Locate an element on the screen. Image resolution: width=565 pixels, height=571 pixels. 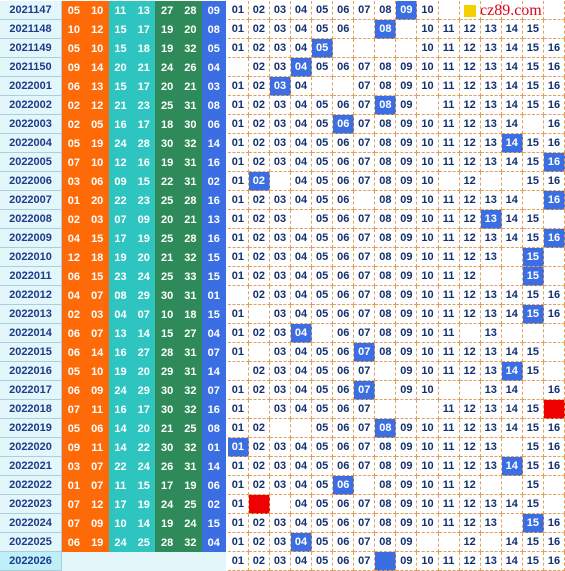
issue-number: 2022022 is located at coordinates (31, 485).